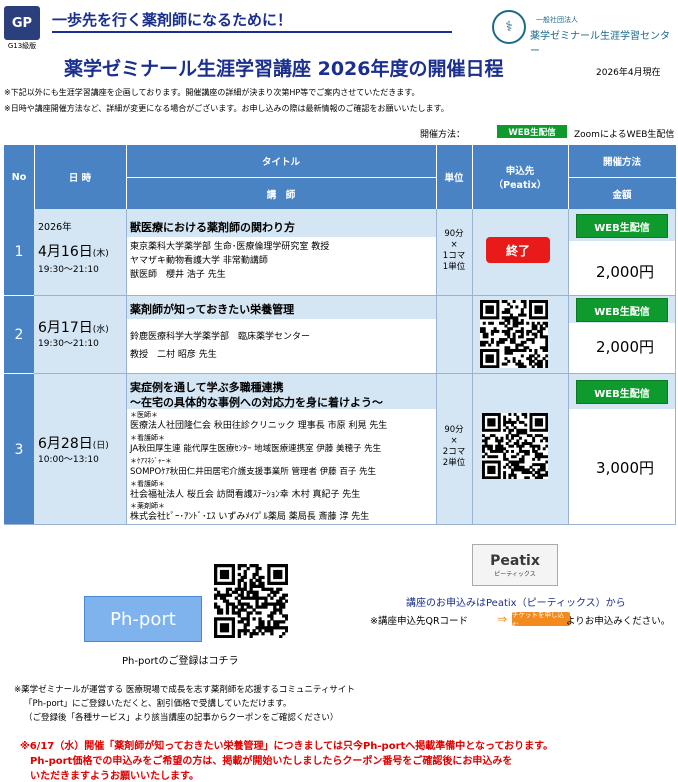  Describe the element at coordinates (245, 495) in the screenshot. I see `row-3-lecturer-4: 社会福祉法人 桜丘会 訪問看護ｽﾃｰｼｮﾝ幸 木村 真紀子 先生` at that location.